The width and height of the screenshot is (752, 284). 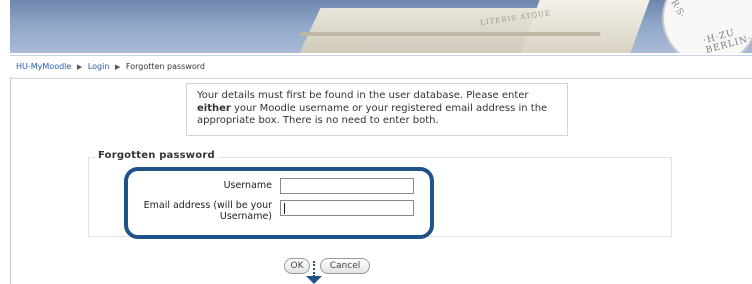 What do you see at coordinates (247, 185) in the screenshot?
I see `username-label: Username` at bounding box center [247, 185].